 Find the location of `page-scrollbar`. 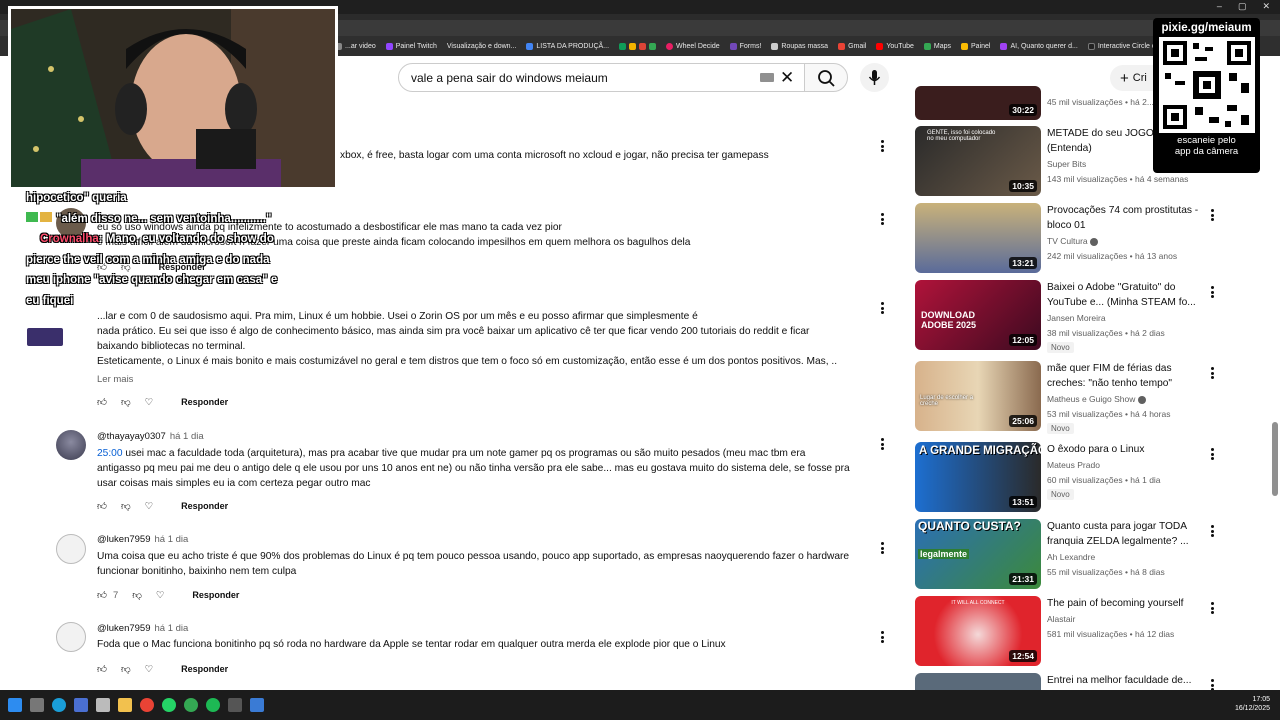

page-scrollbar is located at coordinates (1275, 459).